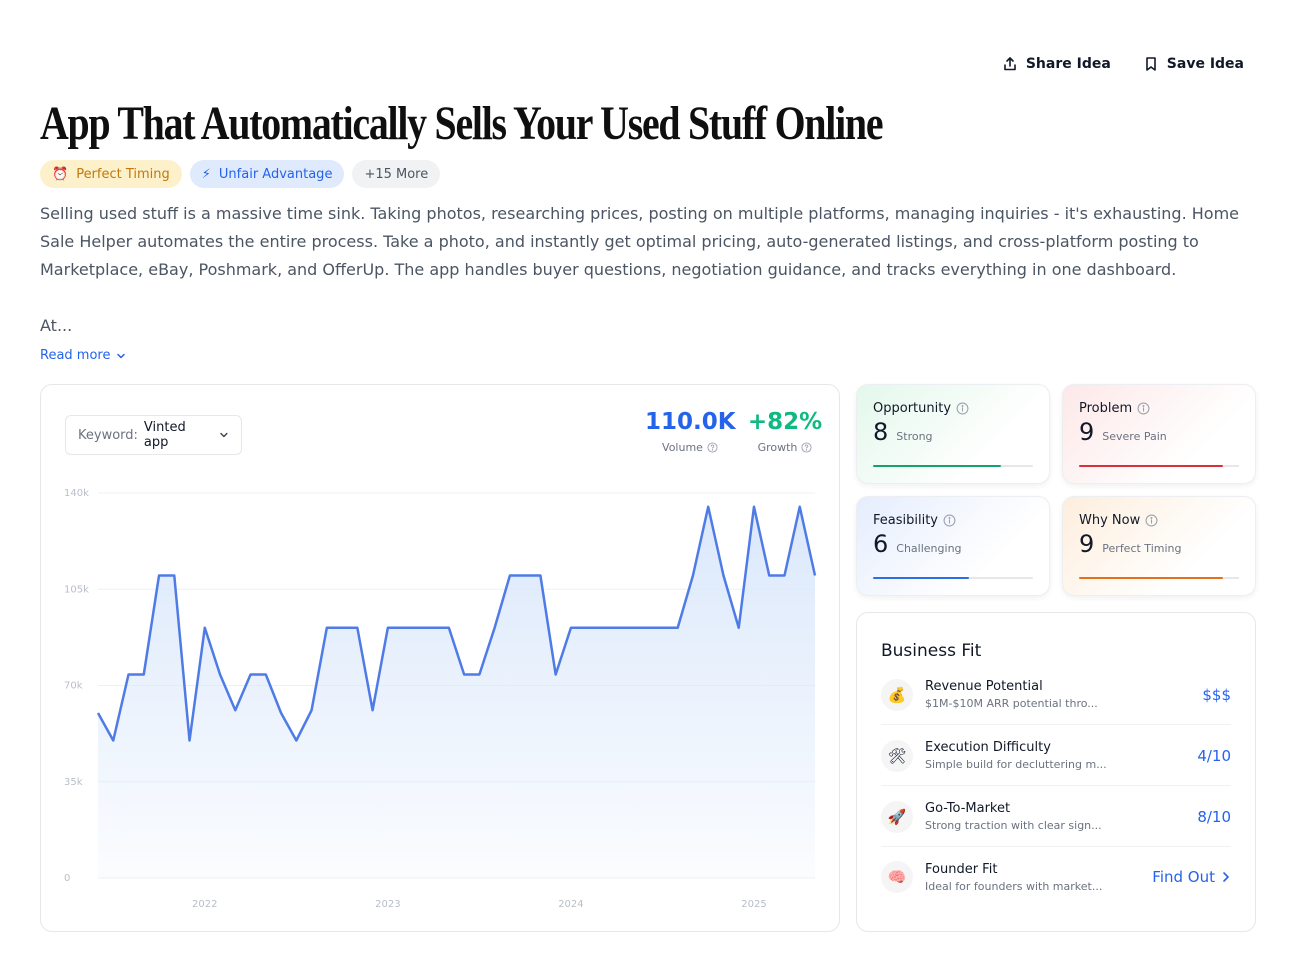 The image size is (1296, 972). I want to click on opportunity-desc: Strong, so click(914, 436).